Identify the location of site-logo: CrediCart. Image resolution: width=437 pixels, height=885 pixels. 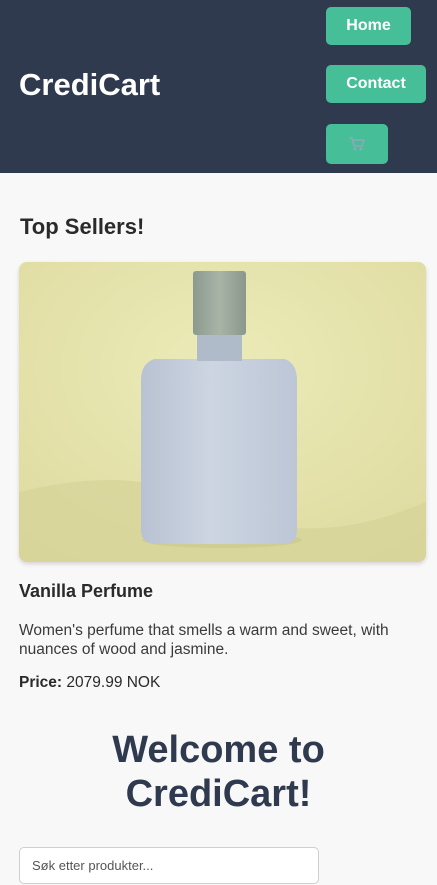
(89, 85).